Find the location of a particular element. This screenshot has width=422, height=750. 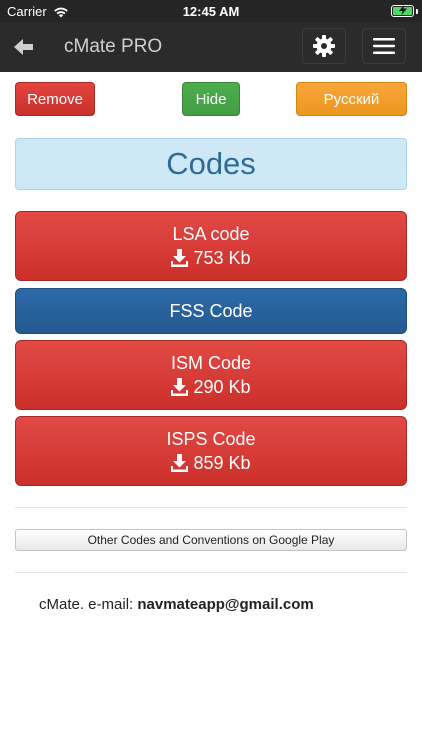

contact-prefix: cMate. e-mail: is located at coordinates (88, 604).